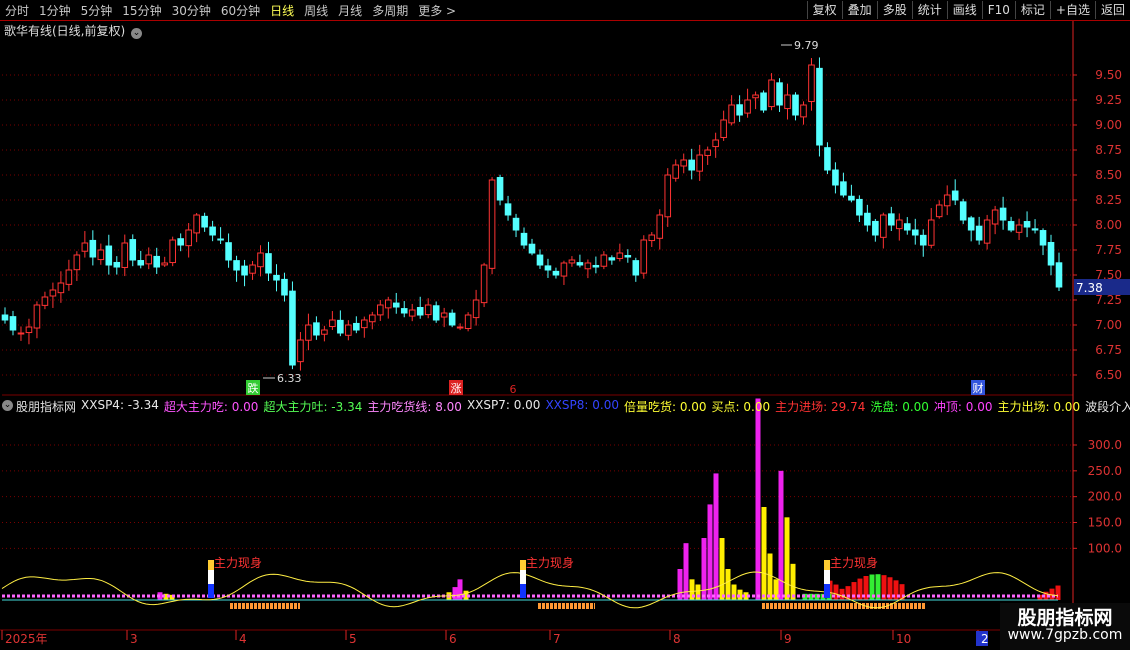 This screenshot has width=1130, height=650. I want to click on low-label: 6.33, so click(289, 378).